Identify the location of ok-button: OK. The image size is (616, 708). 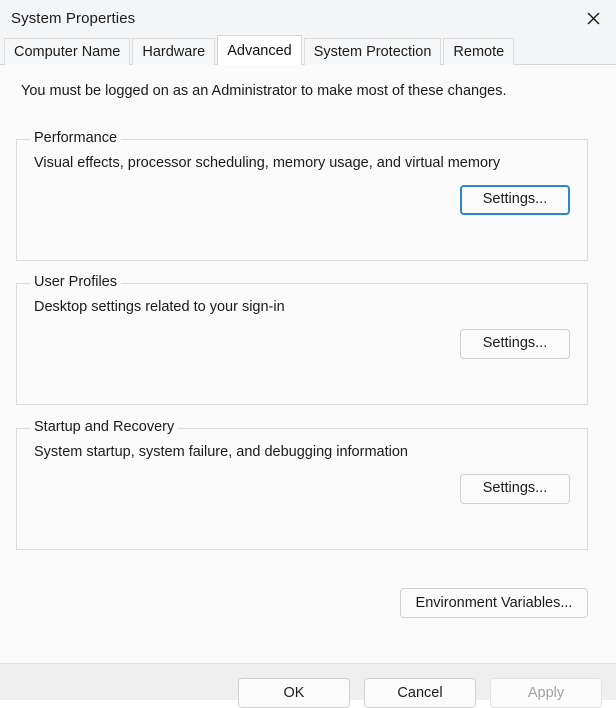
(294, 693).